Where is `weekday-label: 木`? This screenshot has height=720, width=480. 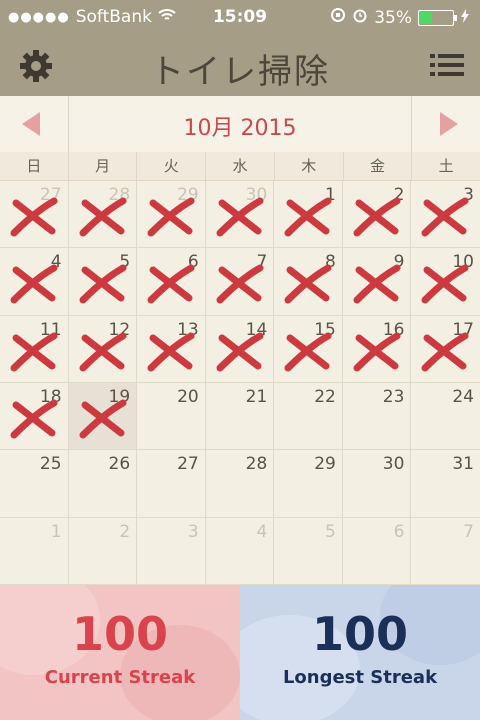 weekday-label: 木 is located at coordinates (309, 166).